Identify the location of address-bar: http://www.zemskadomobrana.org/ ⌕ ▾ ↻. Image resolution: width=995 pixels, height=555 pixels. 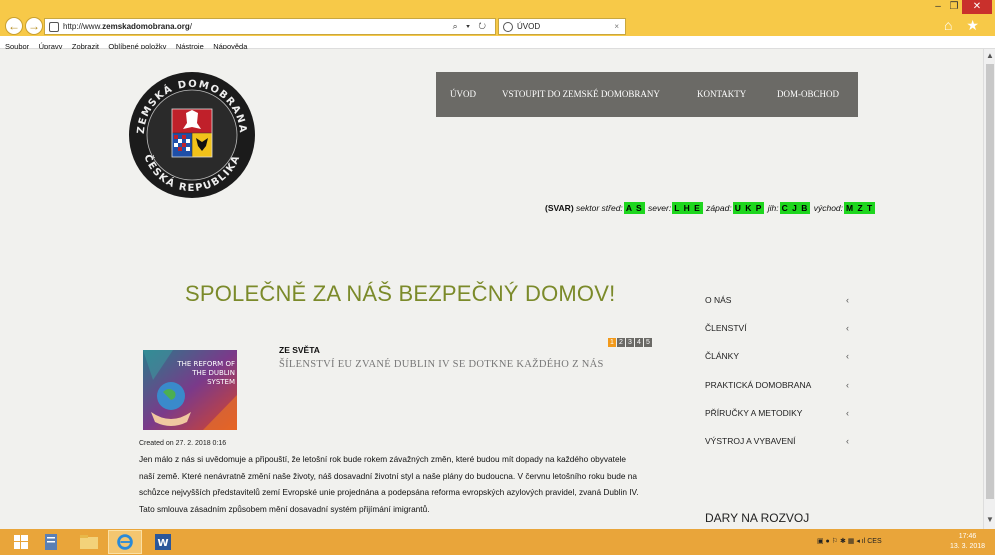
(270, 26).